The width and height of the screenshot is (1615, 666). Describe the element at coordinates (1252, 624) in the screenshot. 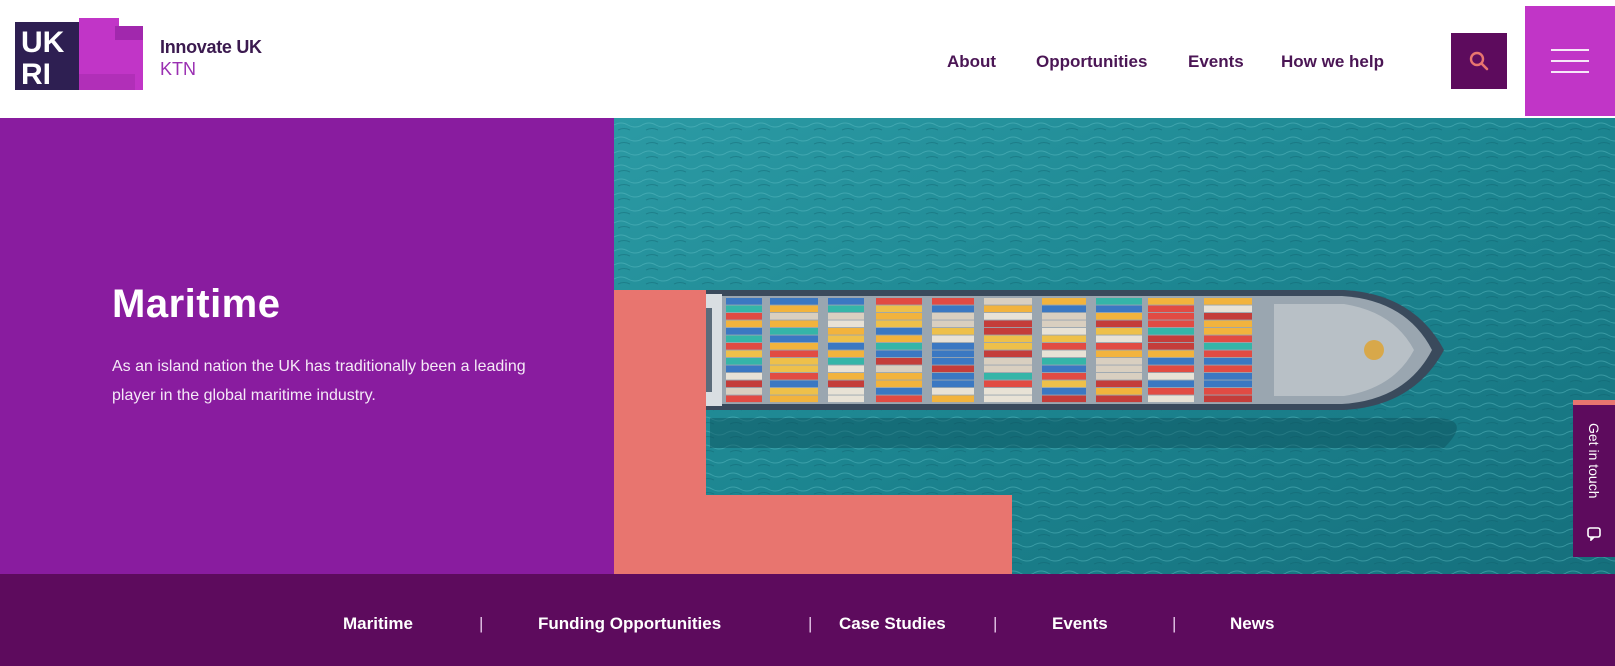

I see `subnav-news: News` at that location.